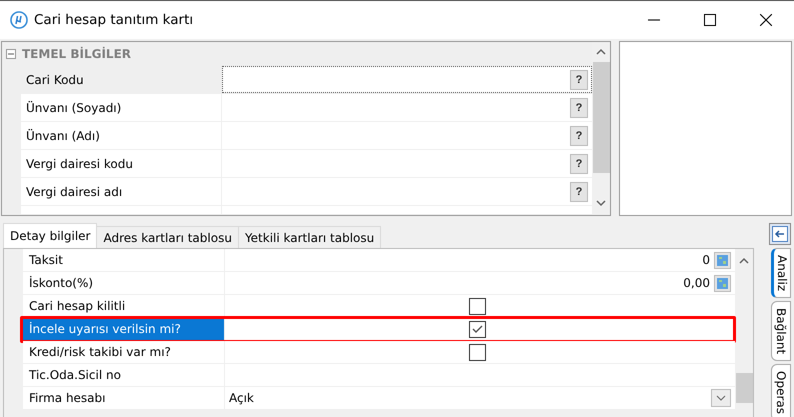 This screenshot has width=794, height=417. I want to click on tab: Yetkili kartları tablosu, so click(310, 237).